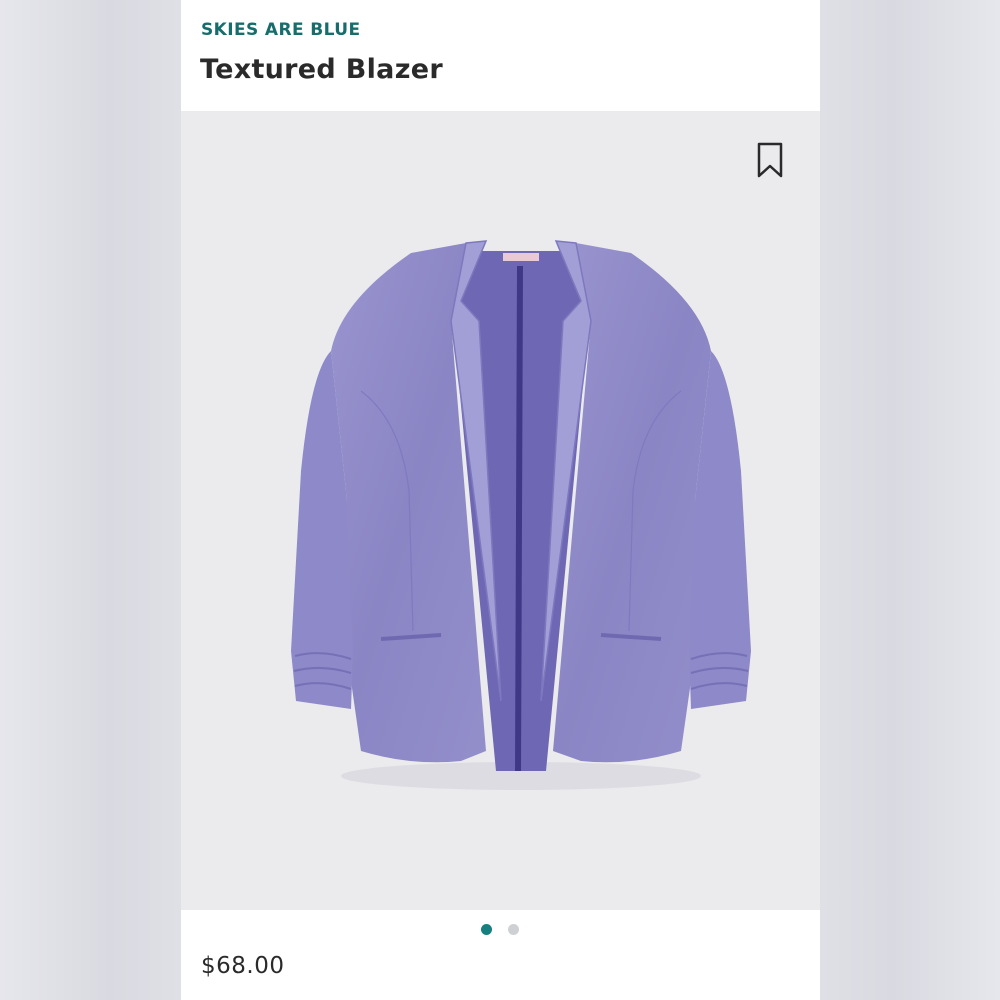 The width and height of the screenshot is (1000, 1000). I want to click on product-header: SKIES ARE BLUE Textured Blazer, so click(500, 55).